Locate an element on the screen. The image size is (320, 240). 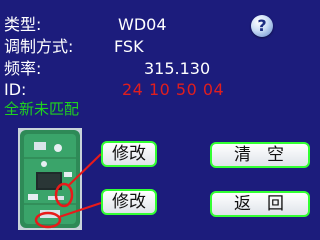
id-value: 24 10 50 04 is located at coordinates (173, 89).